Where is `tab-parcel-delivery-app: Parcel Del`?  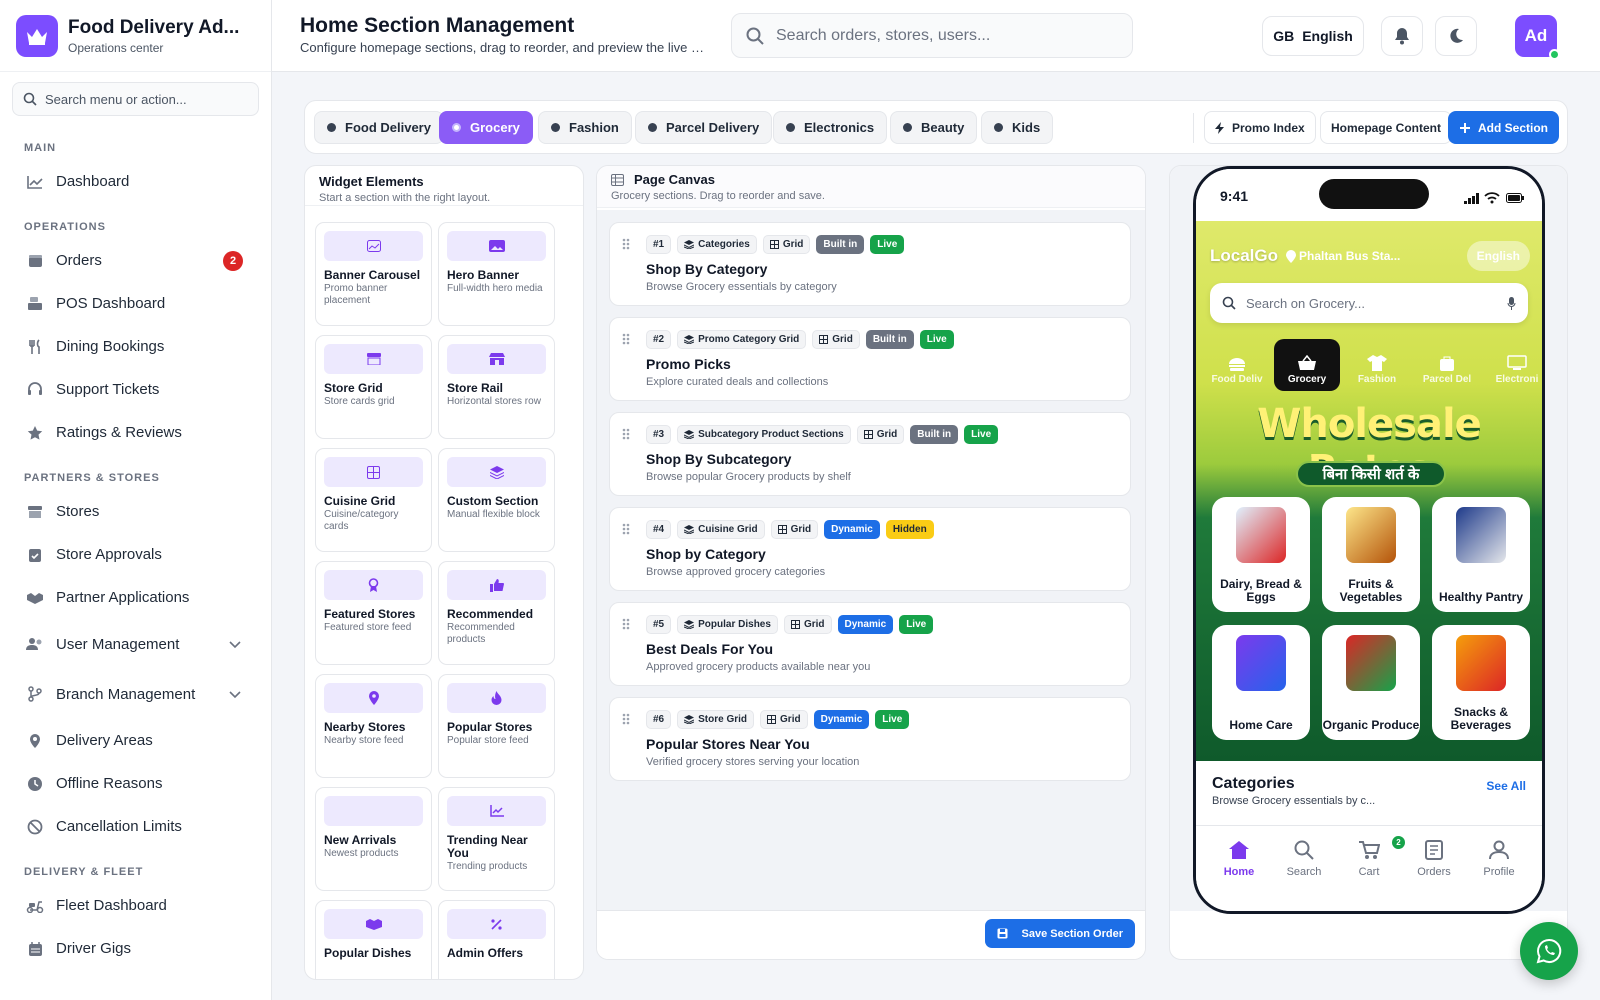 tab-parcel-delivery-app: Parcel Del is located at coordinates (1447, 365).